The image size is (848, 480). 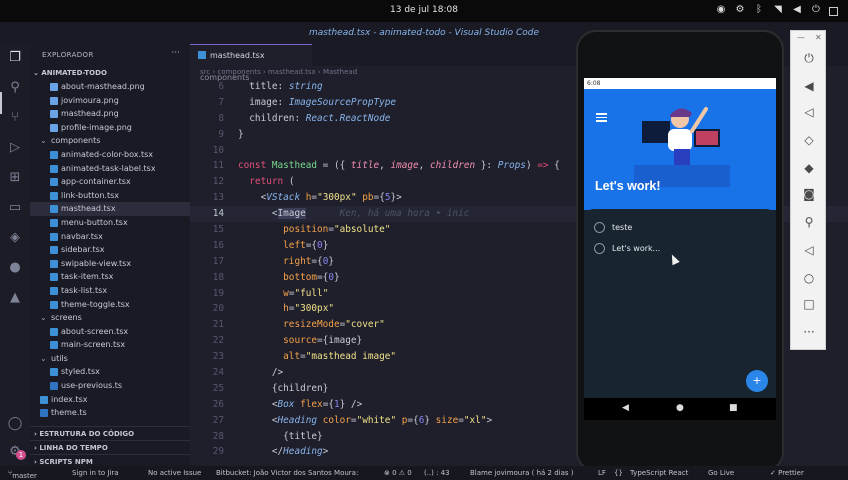 What do you see at coordinates (740, 10) in the screenshot?
I see `settings-icon: ⚙` at bounding box center [740, 10].